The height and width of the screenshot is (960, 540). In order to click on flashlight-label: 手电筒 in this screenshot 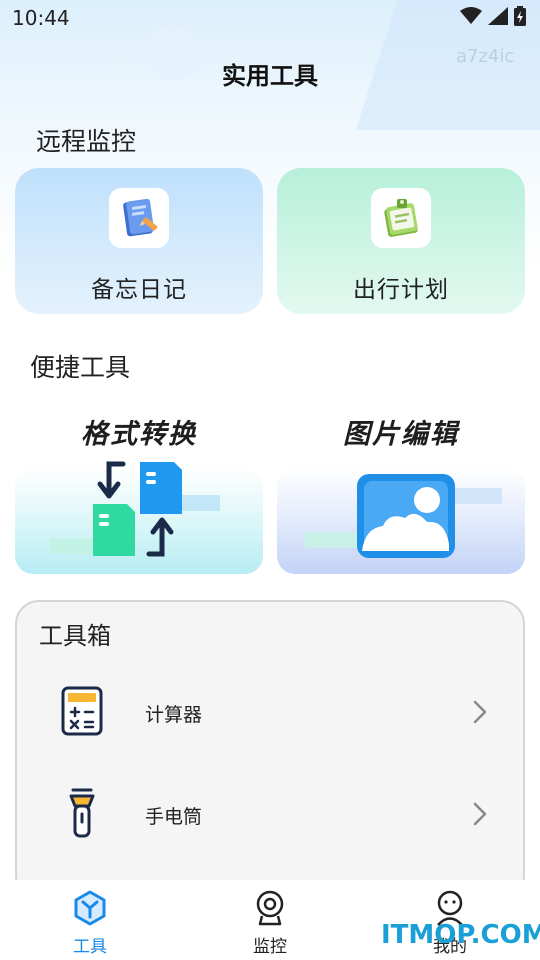, I will do `click(174, 817)`.